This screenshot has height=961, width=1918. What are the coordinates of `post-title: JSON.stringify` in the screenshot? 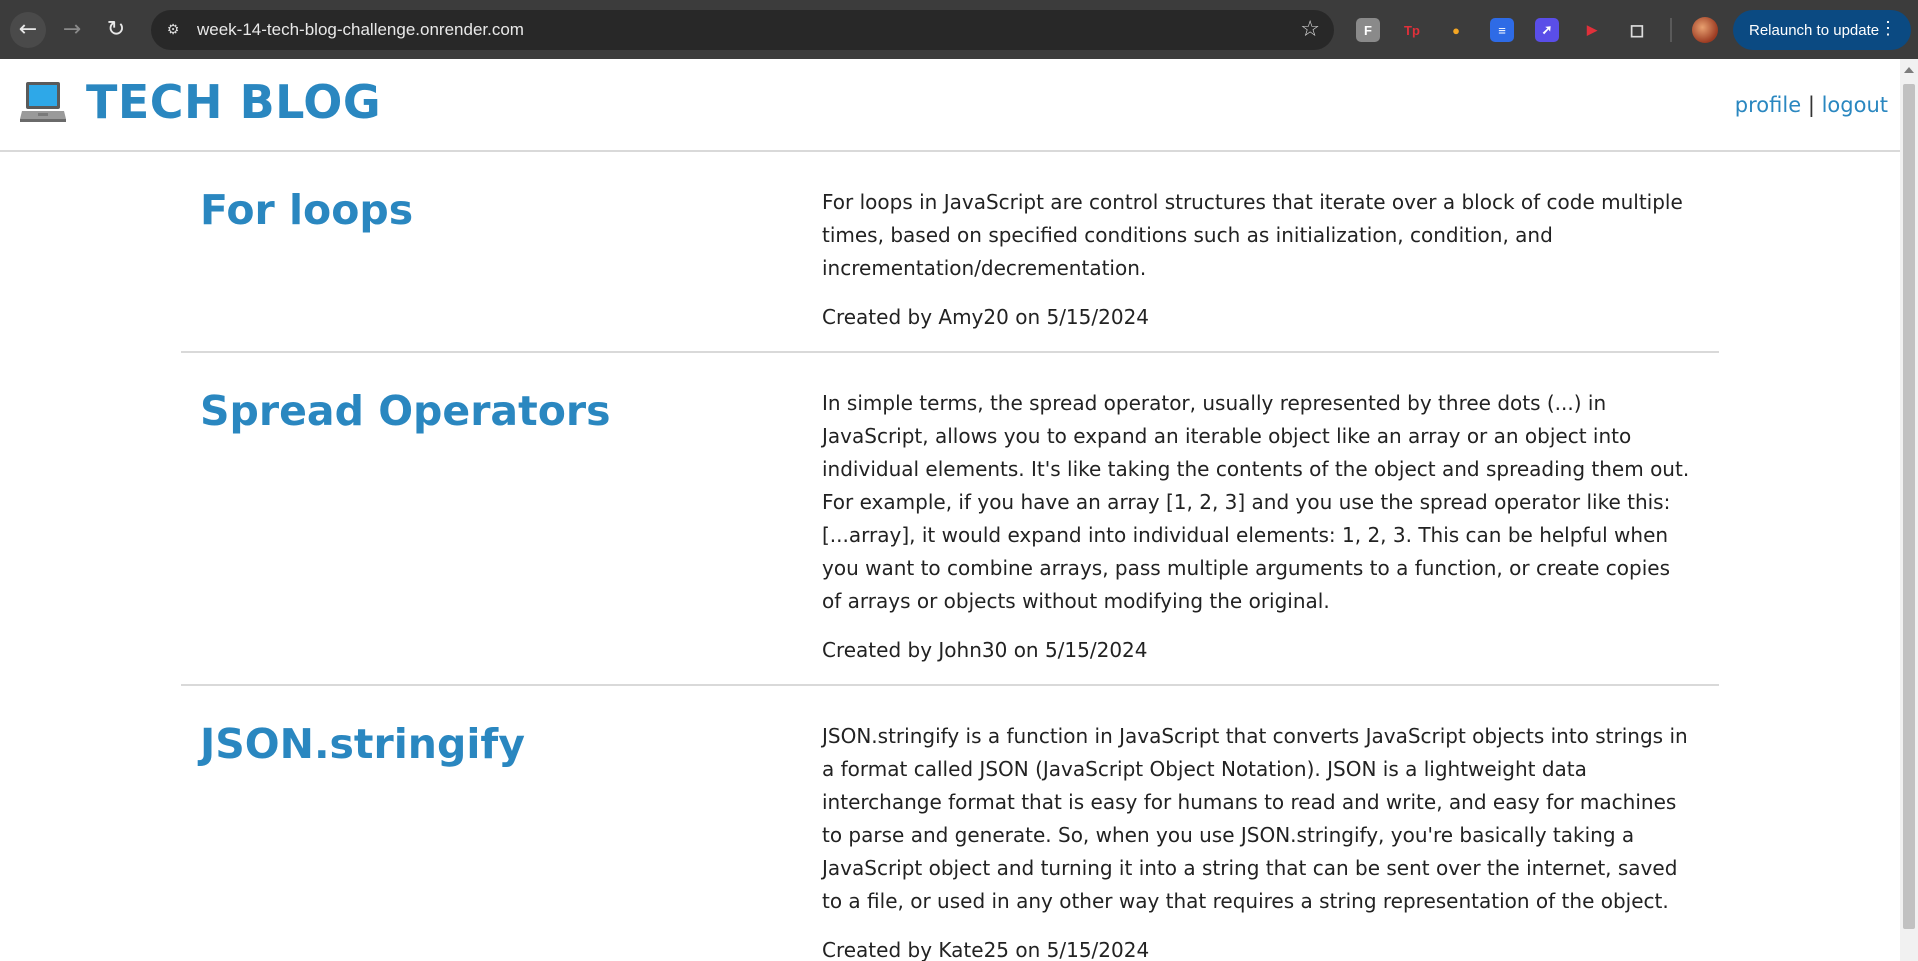 It's located at (501, 823).